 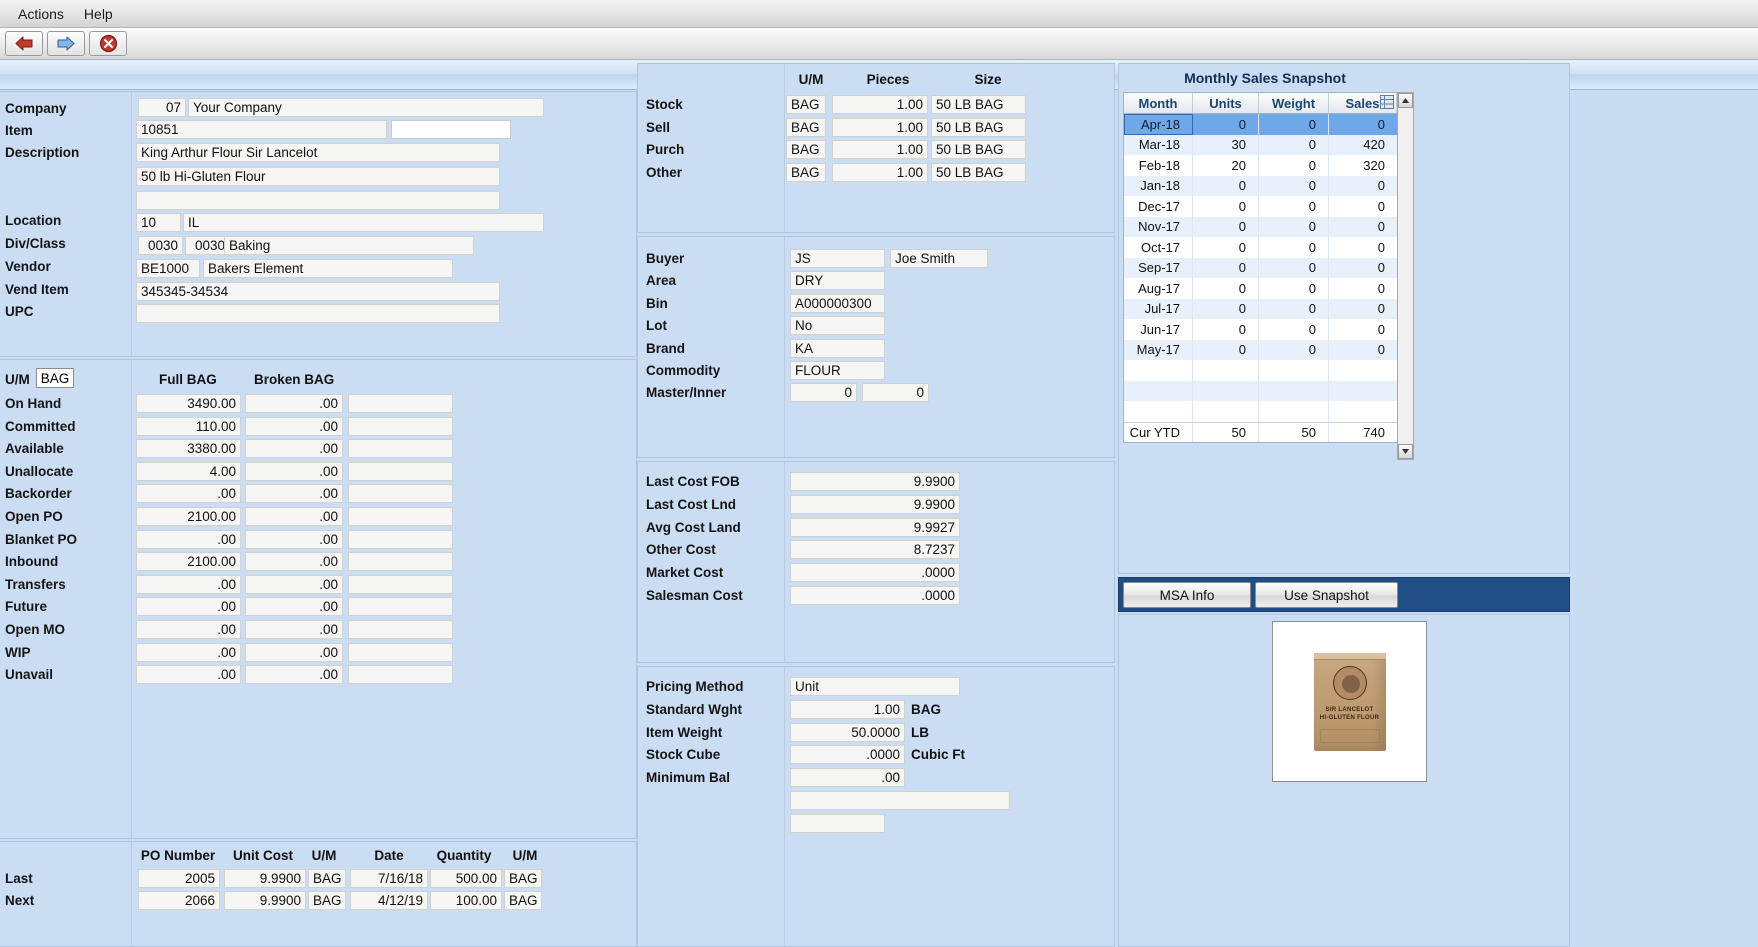 I want to click on um-pieces-2: 1.00, so click(x=880, y=149).